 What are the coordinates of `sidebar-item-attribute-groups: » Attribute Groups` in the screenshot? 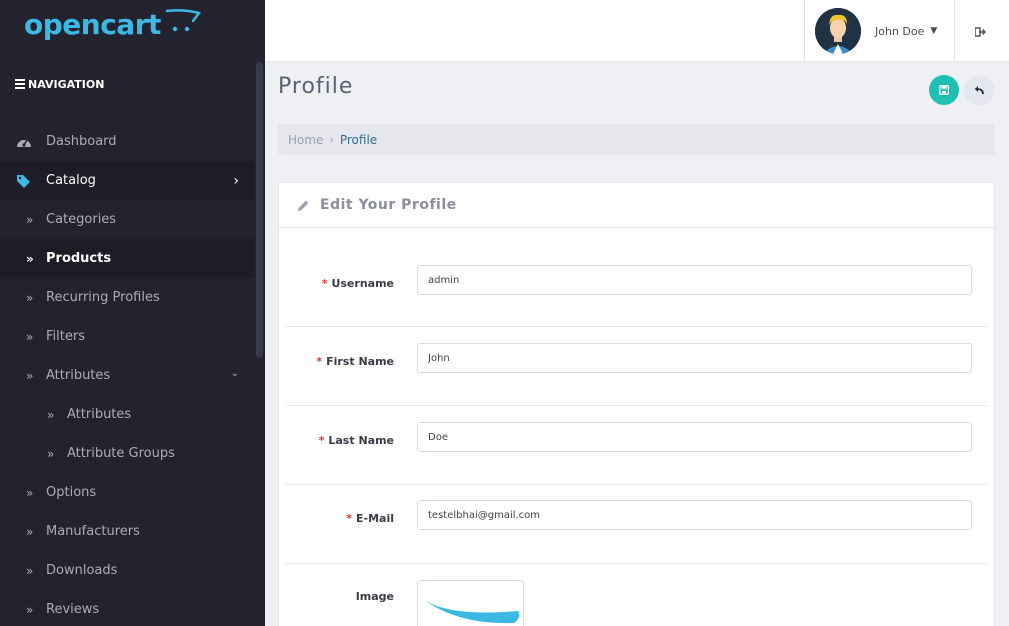 It's located at (127, 453).